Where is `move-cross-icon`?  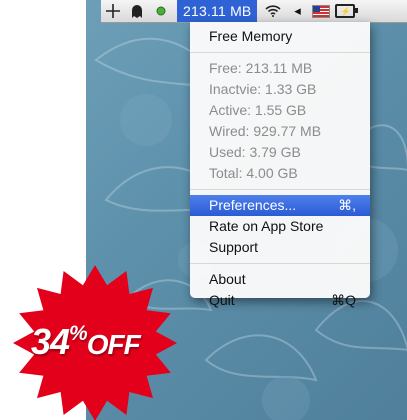
move-cross-icon is located at coordinates (113, 11).